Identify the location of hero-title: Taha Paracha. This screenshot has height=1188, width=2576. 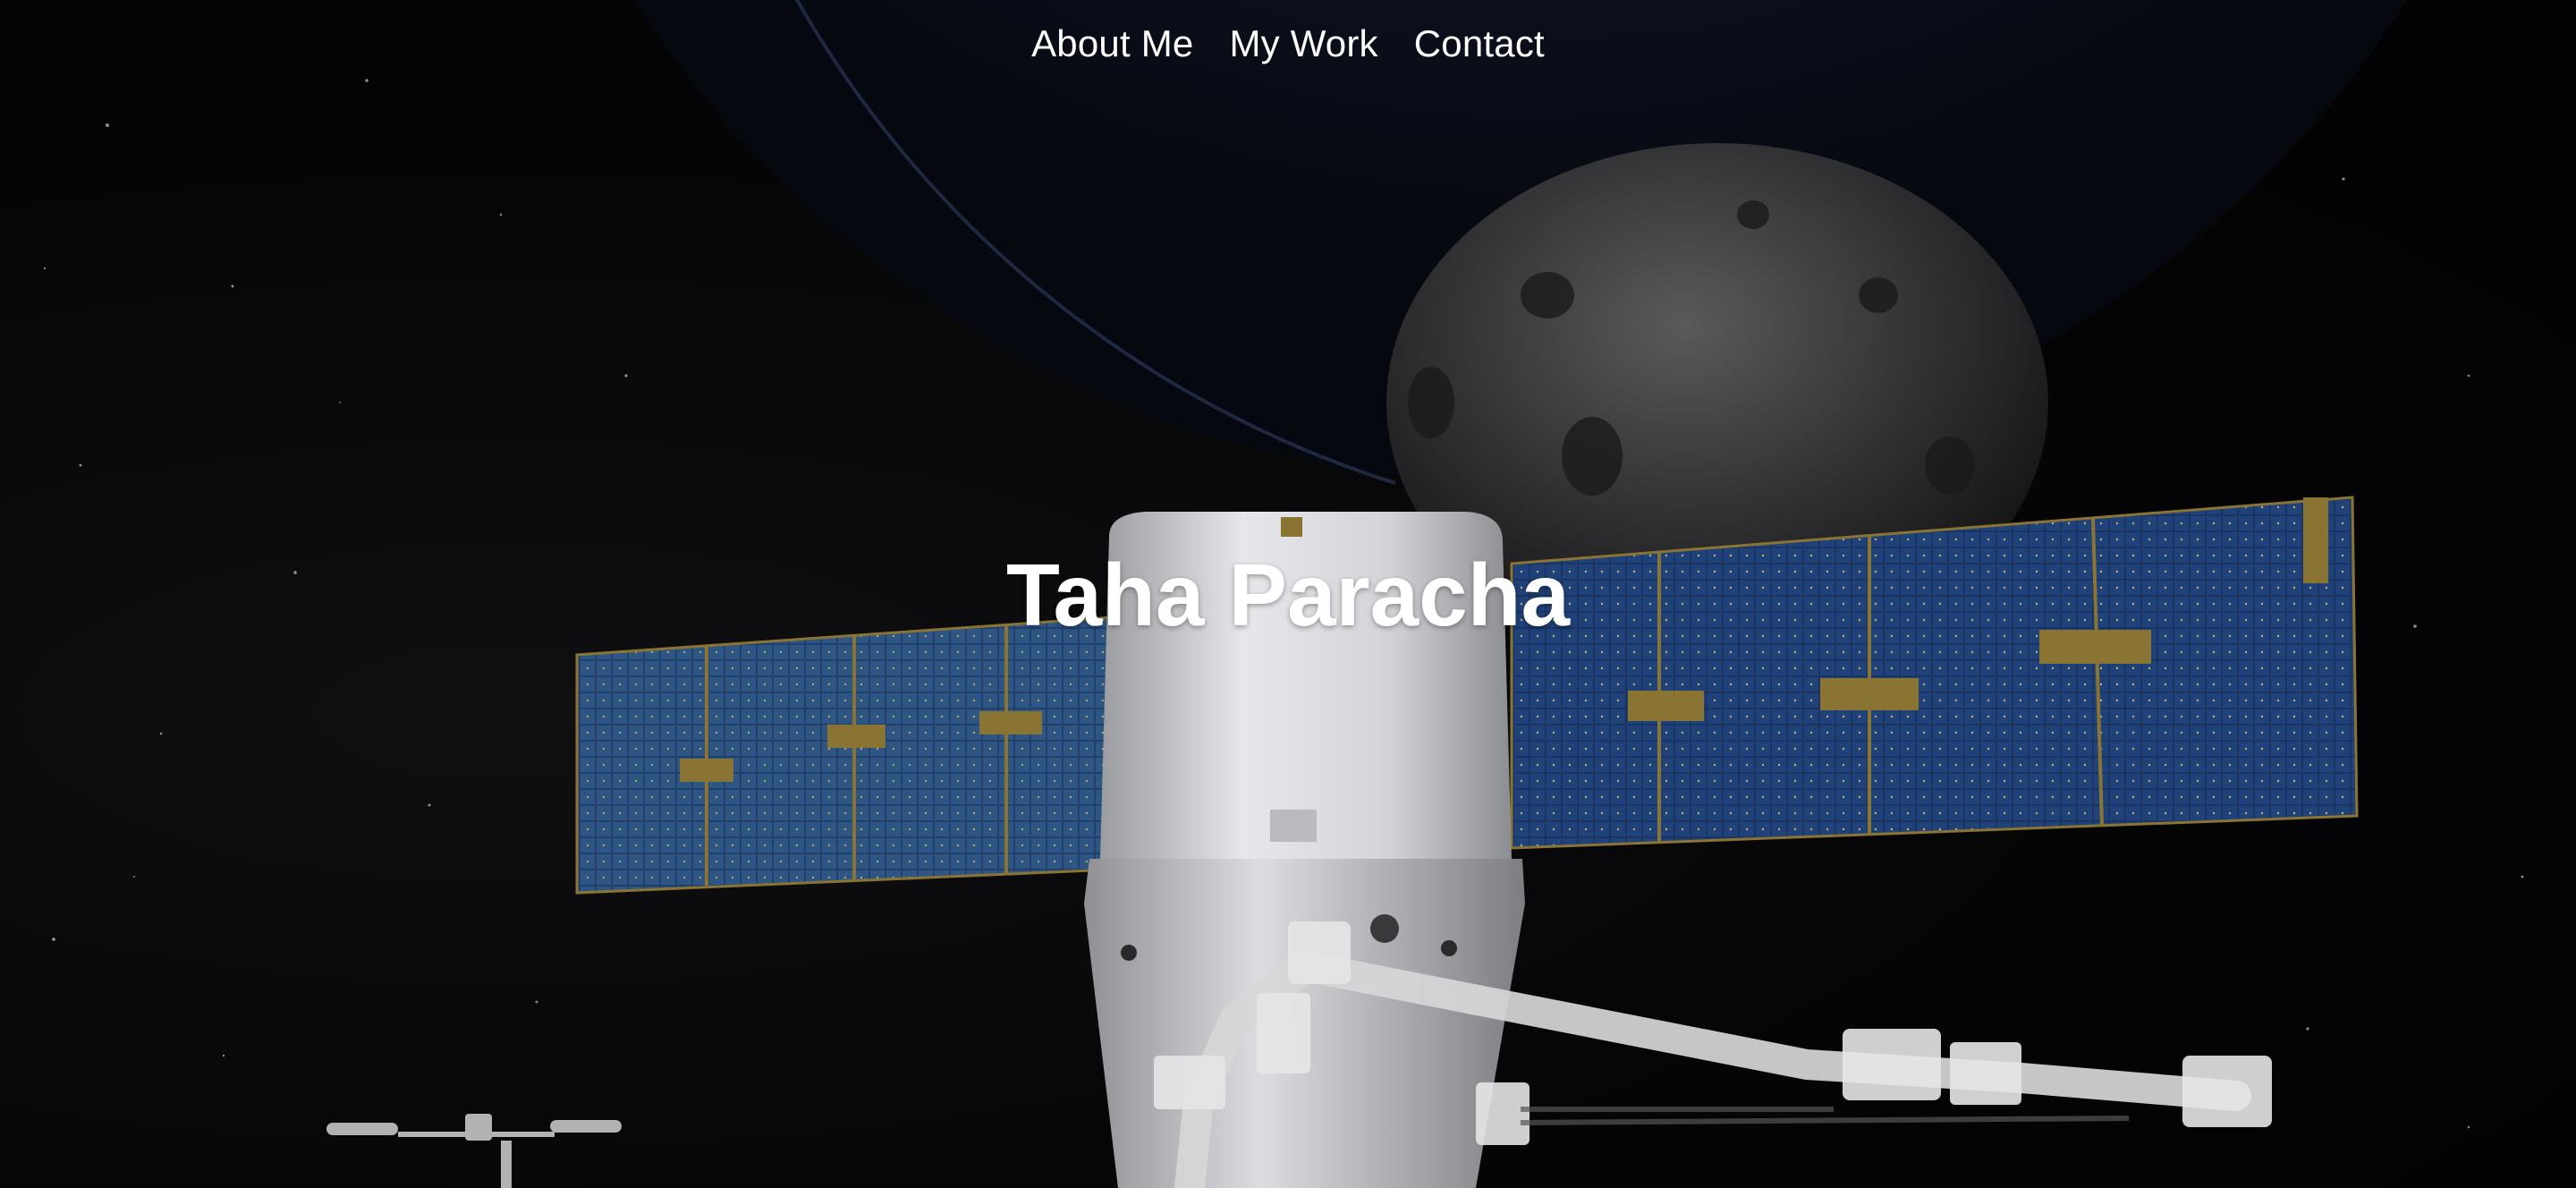
(1288, 595).